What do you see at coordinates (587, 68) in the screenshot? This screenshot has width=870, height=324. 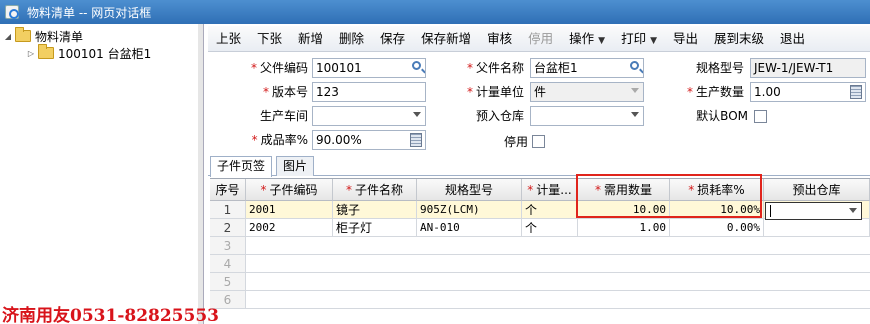 I see `parent-name-field: 台盆柜1` at bounding box center [587, 68].